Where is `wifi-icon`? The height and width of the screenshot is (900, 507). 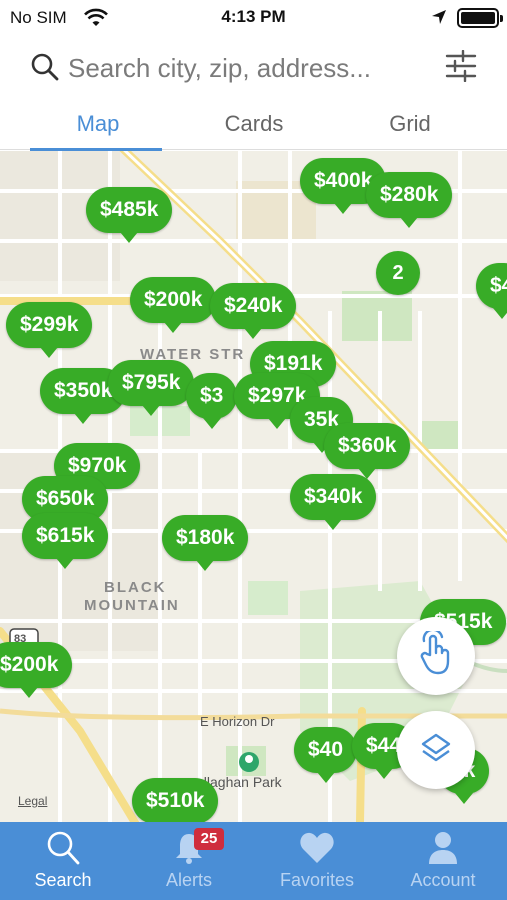
wifi-icon is located at coordinates (96, 20).